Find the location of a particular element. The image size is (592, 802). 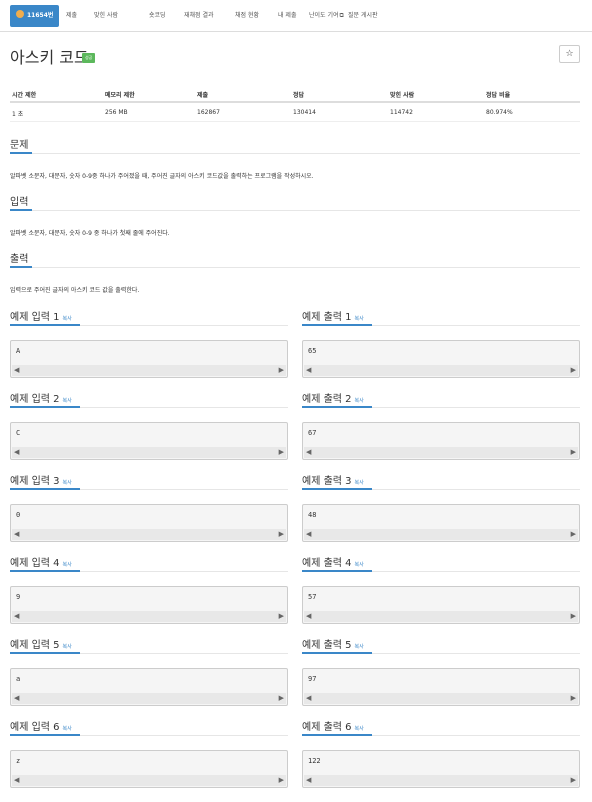

sample-input-value: 9 is located at coordinates (18, 597).